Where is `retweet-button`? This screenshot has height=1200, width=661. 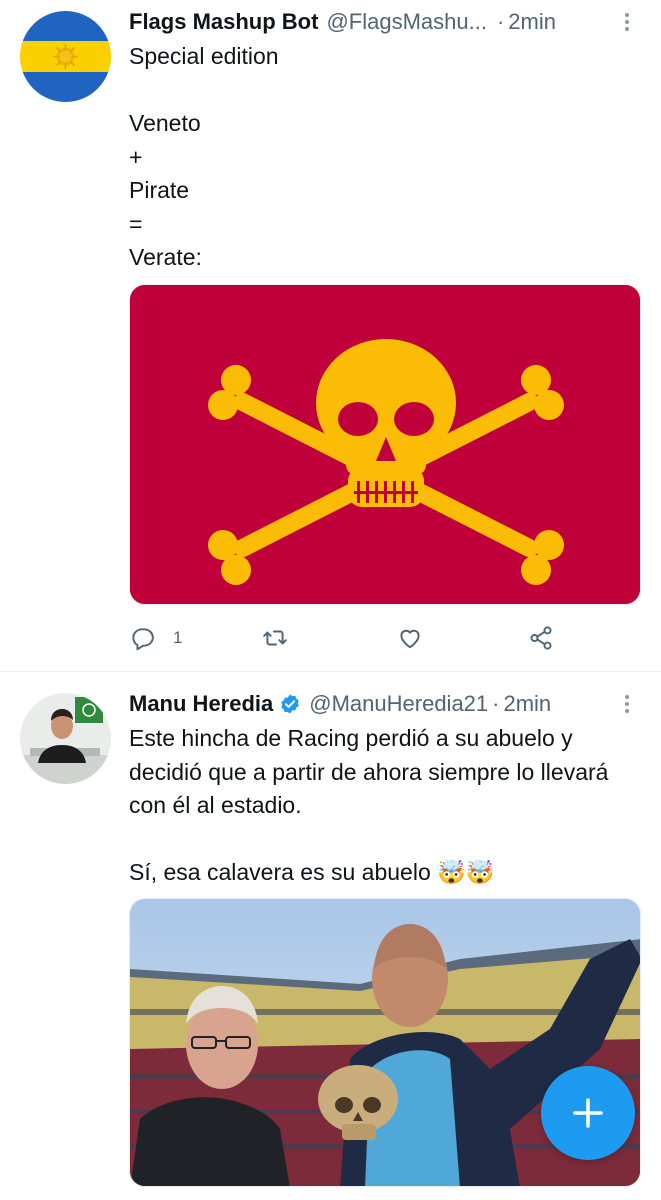
retweet-button is located at coordinates (275, 638).